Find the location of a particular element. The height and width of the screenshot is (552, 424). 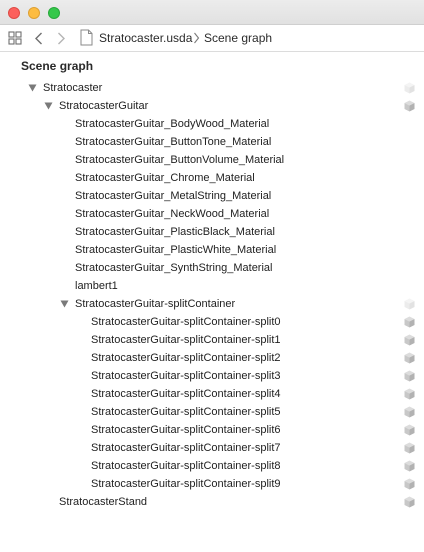

forward-icon is located at coordinates (61, 38).